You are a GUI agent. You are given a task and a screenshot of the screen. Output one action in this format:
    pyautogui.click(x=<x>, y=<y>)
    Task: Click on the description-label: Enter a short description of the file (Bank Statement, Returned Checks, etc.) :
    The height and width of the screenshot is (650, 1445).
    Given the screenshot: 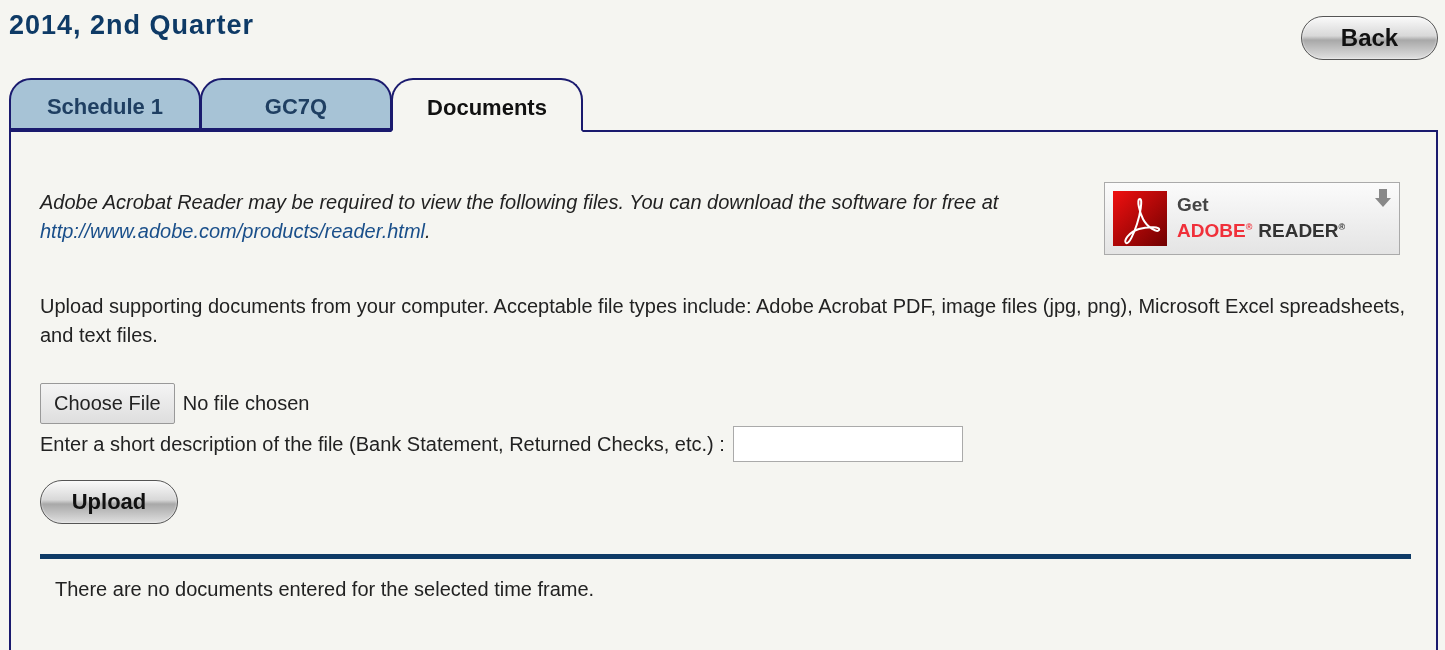 What is the action you would take?
    pyautogui.click(x=382, y=444)
    